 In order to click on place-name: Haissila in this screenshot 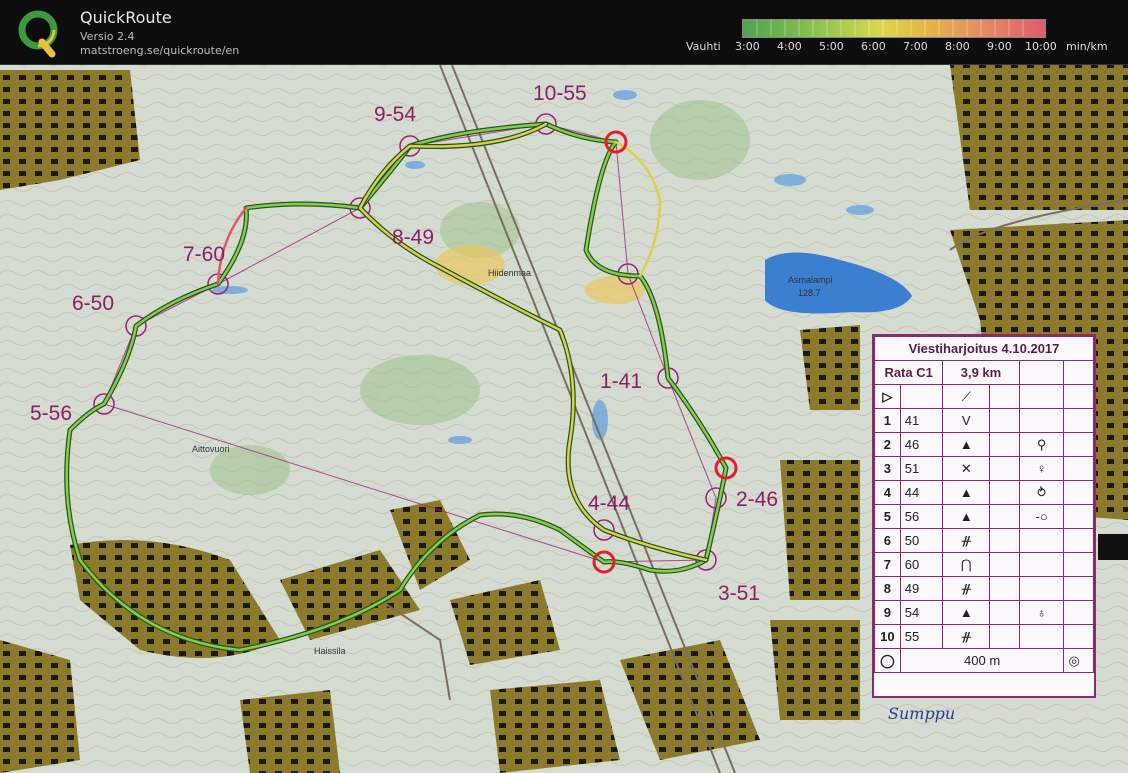, I will do `click(330, 651)`.